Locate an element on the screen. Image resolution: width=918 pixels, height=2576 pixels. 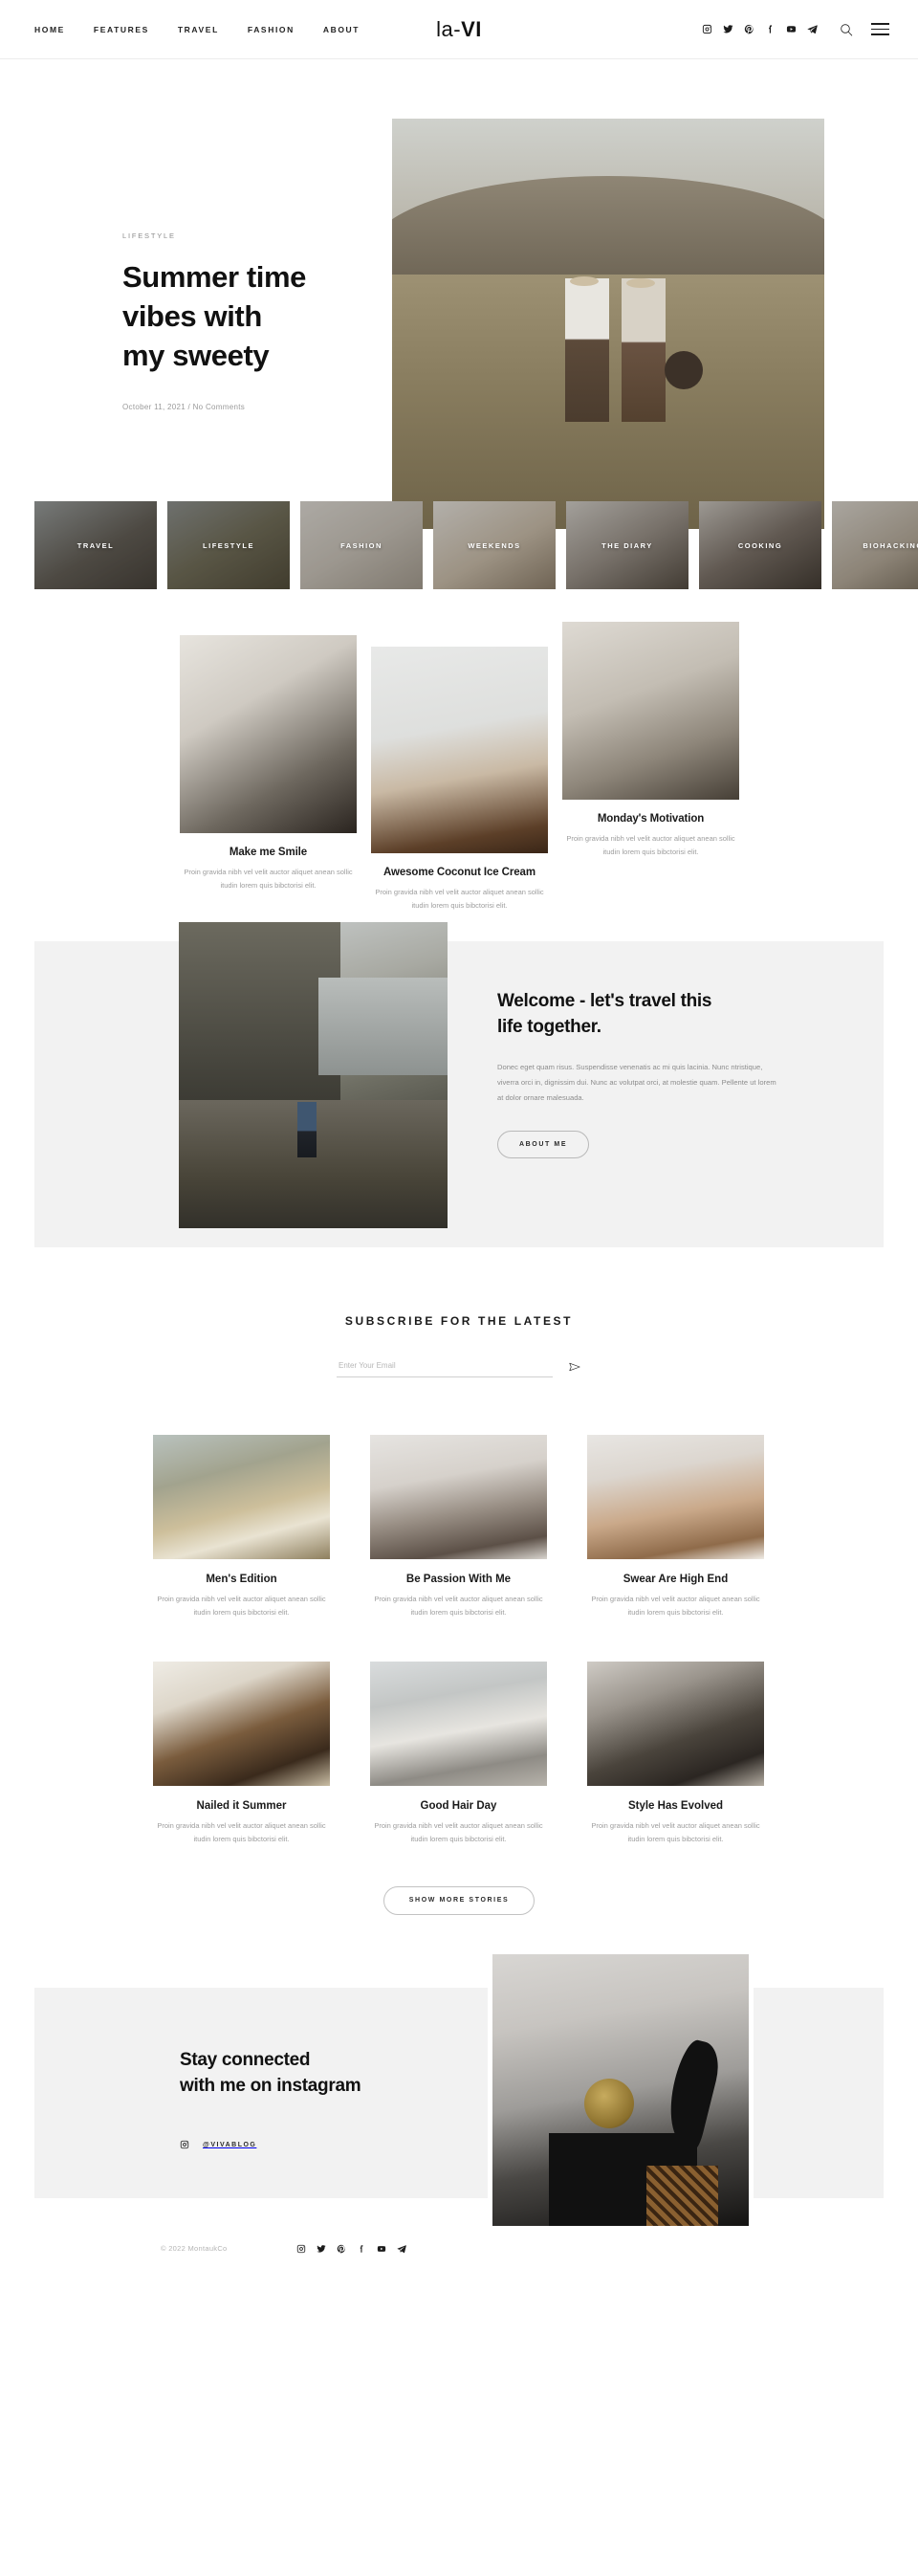
welcome-image-person is located at coordinates (306, 1130).